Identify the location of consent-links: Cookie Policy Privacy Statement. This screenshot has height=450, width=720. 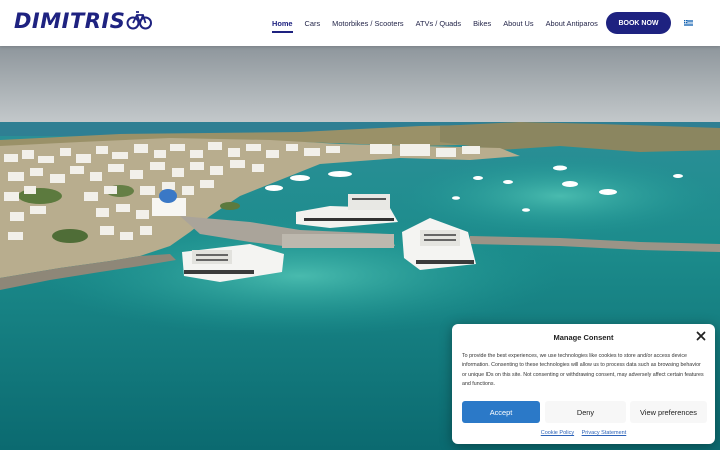
(583, 433).